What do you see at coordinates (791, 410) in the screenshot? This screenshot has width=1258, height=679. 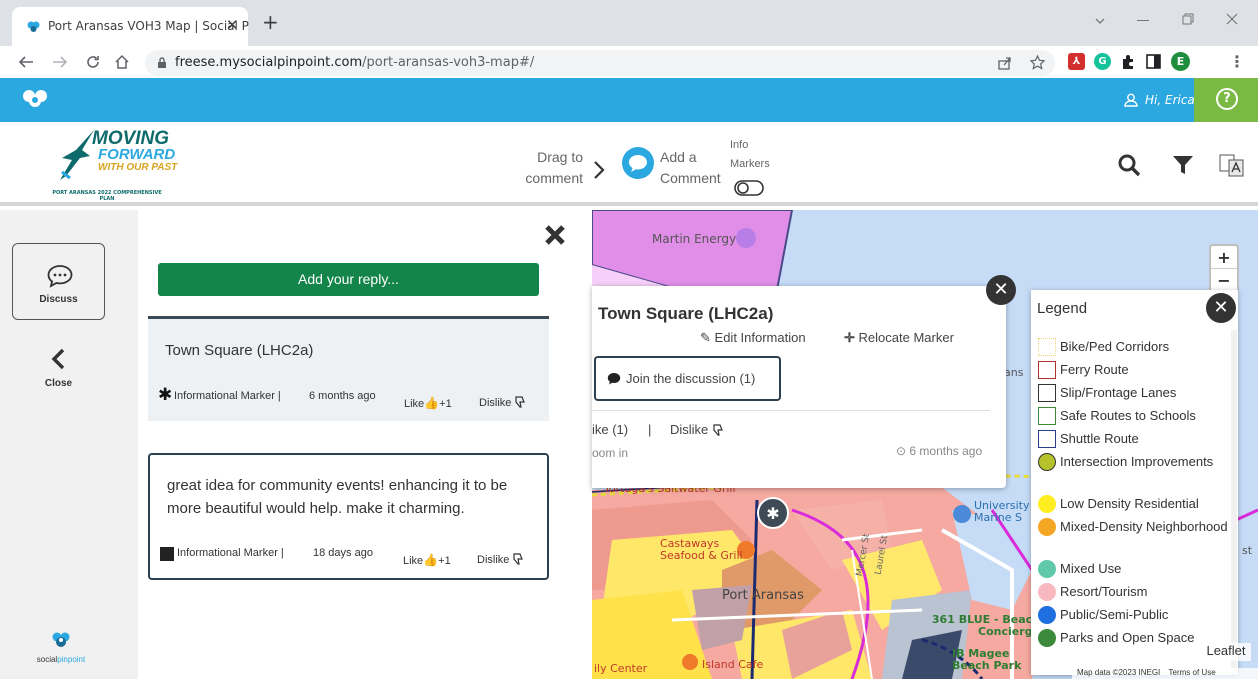 I see `popup-divider` at bounding box center [791, 410].